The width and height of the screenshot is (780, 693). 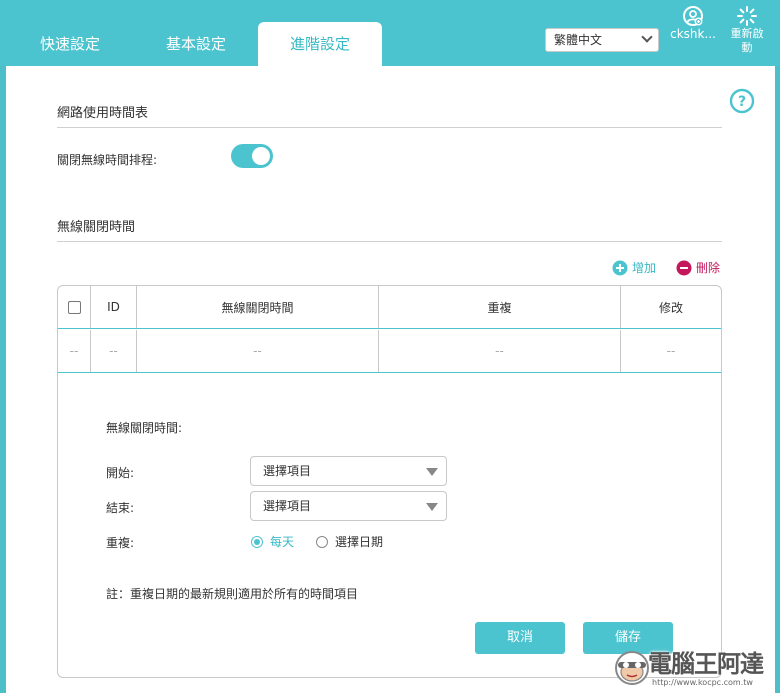 What do you see at coordinates (578, 40) in the screenshot?
I see `language-value: 繁體中文` at bounding box center [578, 40].